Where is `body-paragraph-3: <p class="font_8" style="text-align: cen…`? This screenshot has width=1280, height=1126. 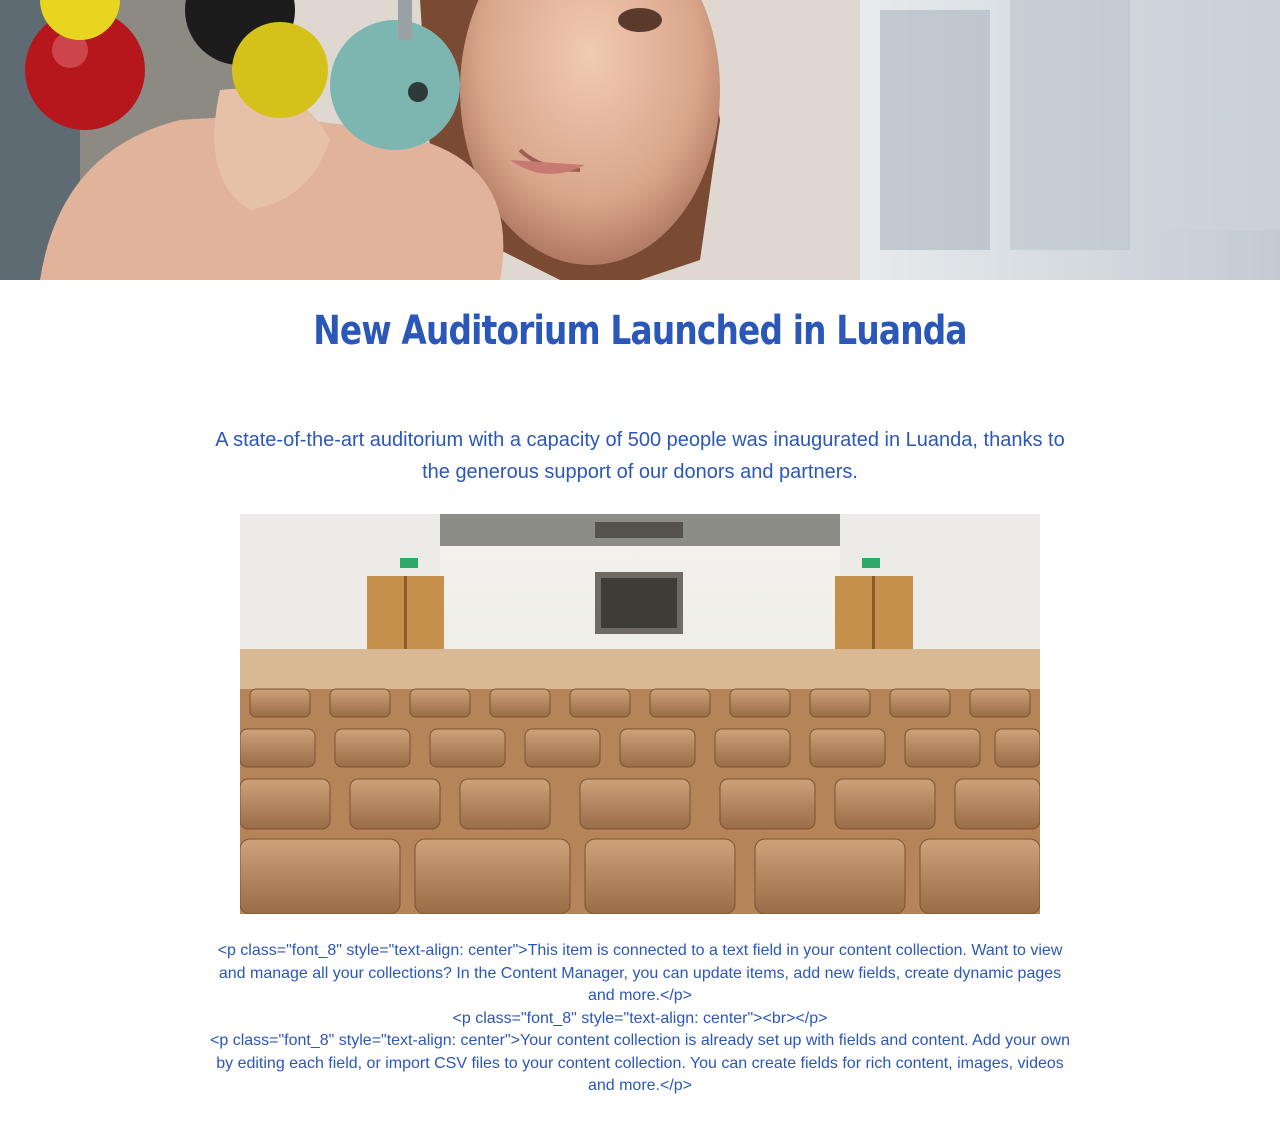
body-paragraph-3: <p class="font_8" style="text-align: cen… is located at coordinates (640, 1063).